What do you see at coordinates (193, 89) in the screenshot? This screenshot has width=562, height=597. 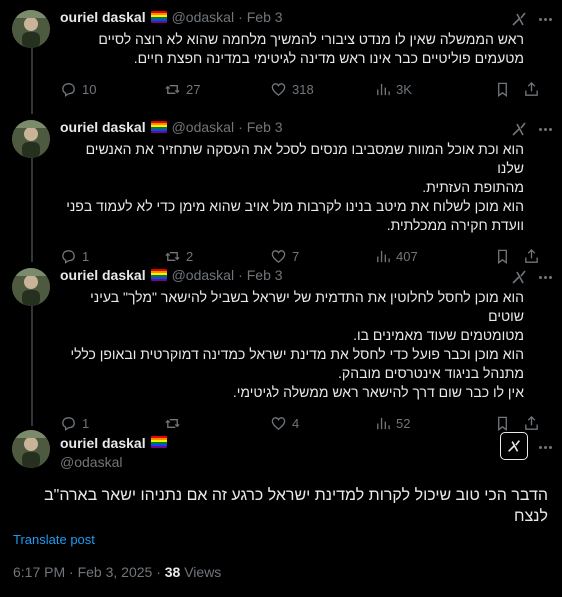 I see `repost-count: 27` at bounding box center [193, 89].